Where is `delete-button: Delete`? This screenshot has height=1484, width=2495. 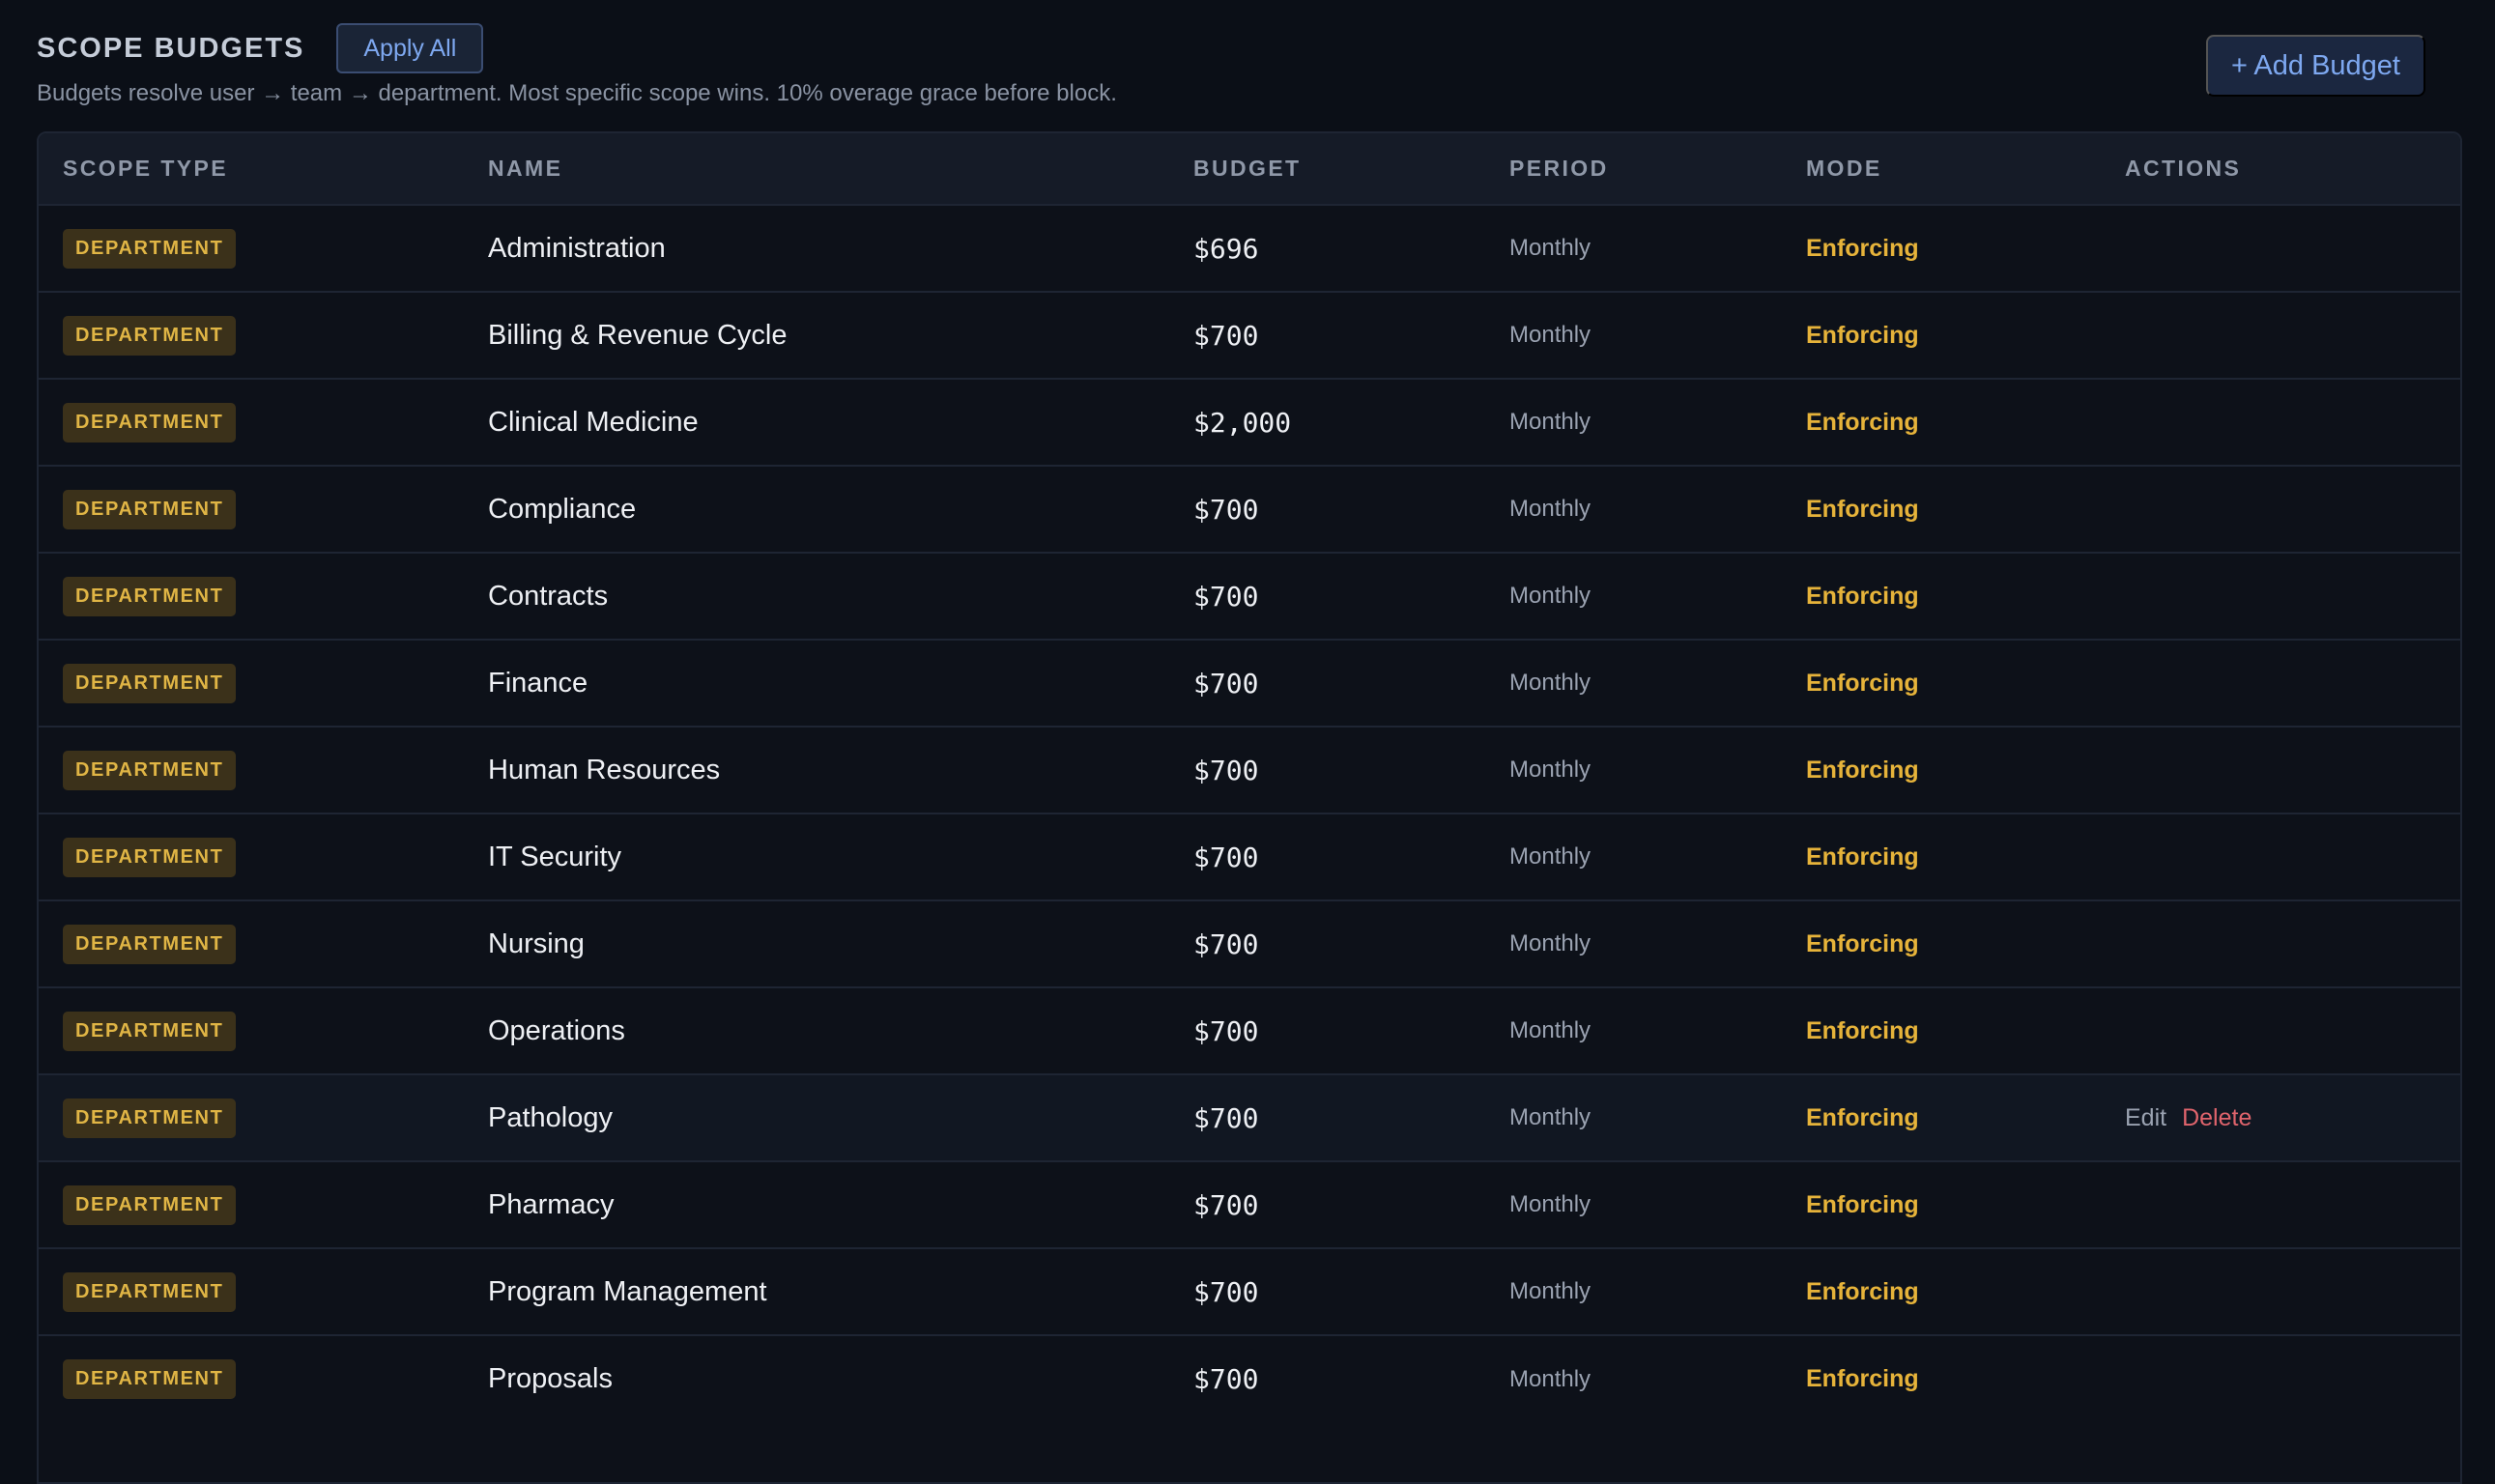 delete-button: Delete is located at coordinates (2216, 1118).